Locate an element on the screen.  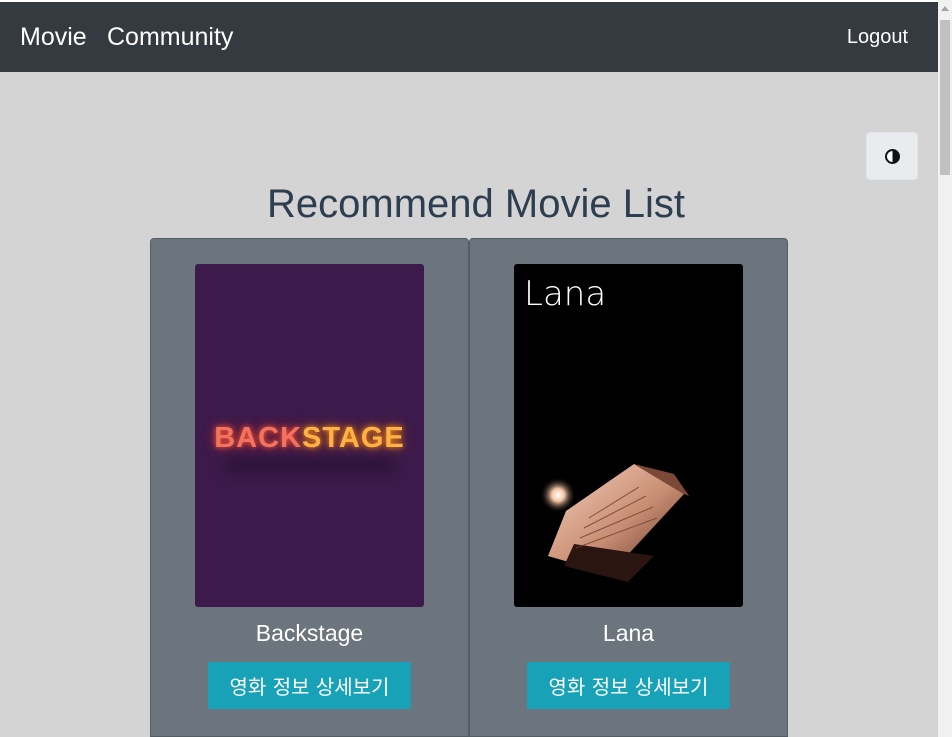
poster-logo-text: BACKSTAGE is located at coordinates (309, 438).